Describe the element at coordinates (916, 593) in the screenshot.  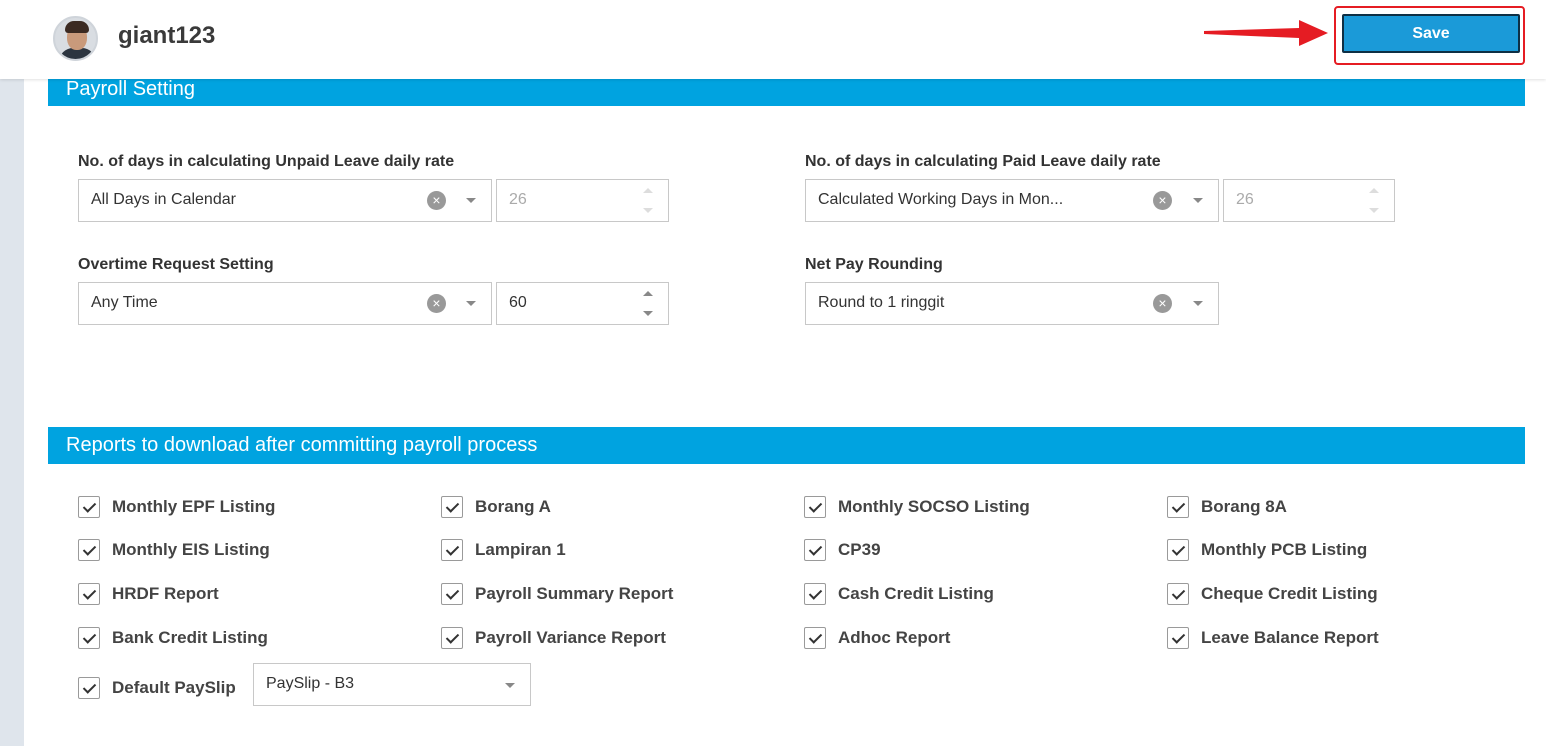
I see `report-label: Cash Credit Listing` at that location.